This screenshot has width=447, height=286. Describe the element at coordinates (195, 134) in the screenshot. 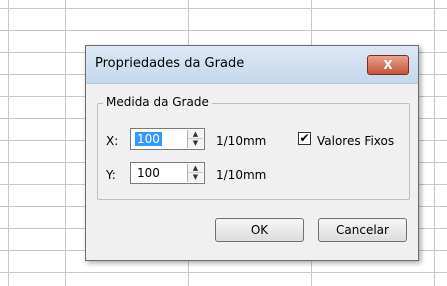

I see `x-spin-up-icon: ▲` at that location.